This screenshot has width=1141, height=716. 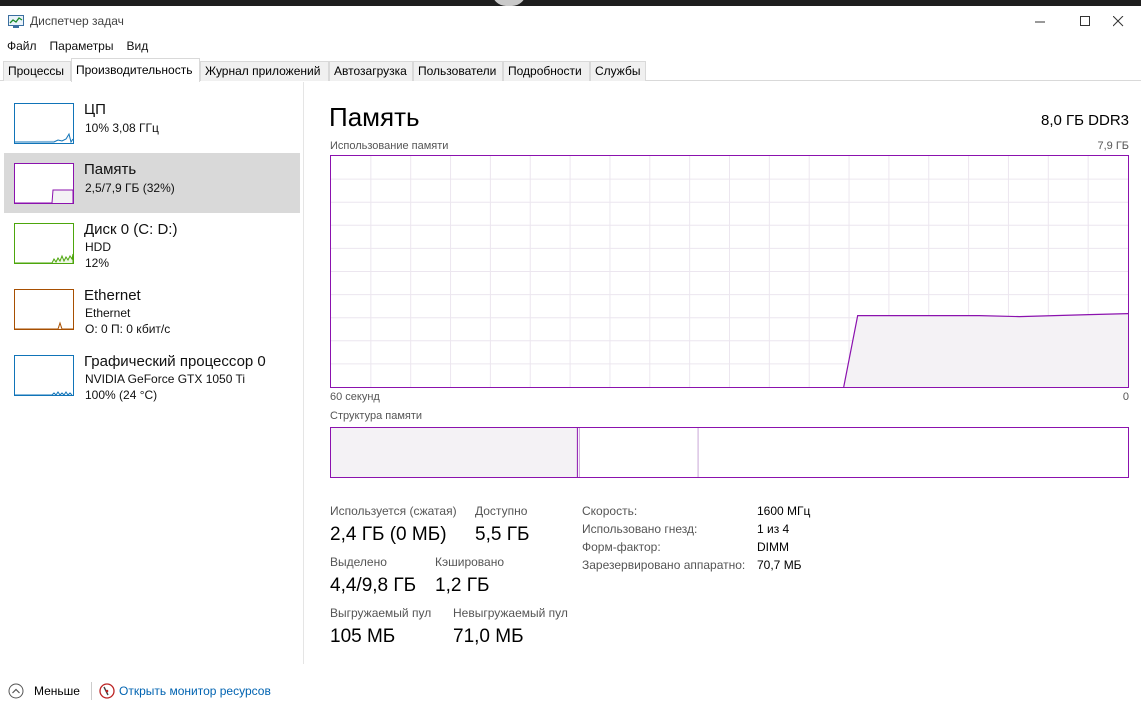 What do you see at coordinates (44, 243) in the screenshot?
I see `disk-thumbnail-graph` at bounding box center [44, 243].